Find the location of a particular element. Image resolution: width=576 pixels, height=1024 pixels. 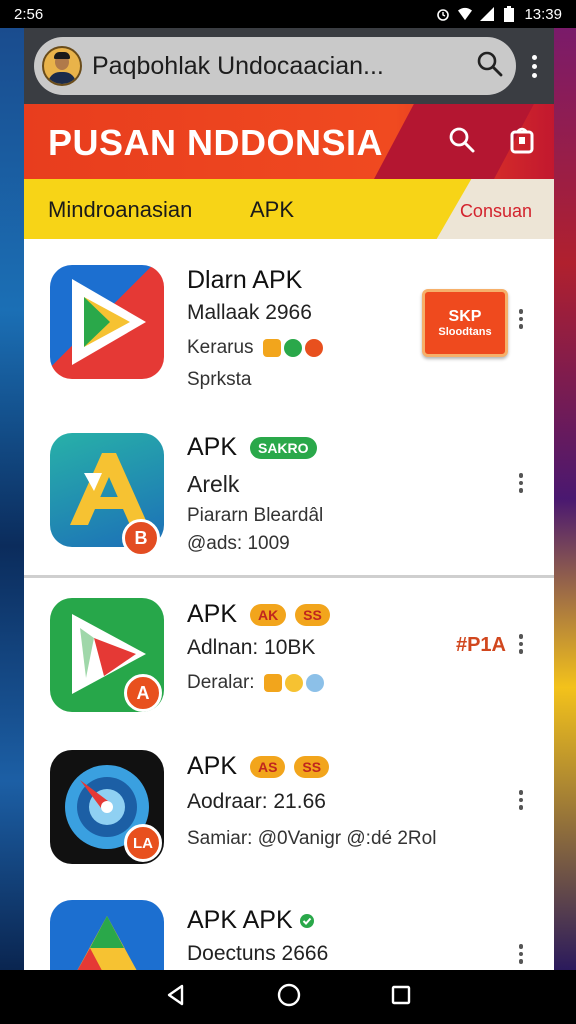

tab-mindroanasian: Mindroanasian is located at coordinates (120, 210).